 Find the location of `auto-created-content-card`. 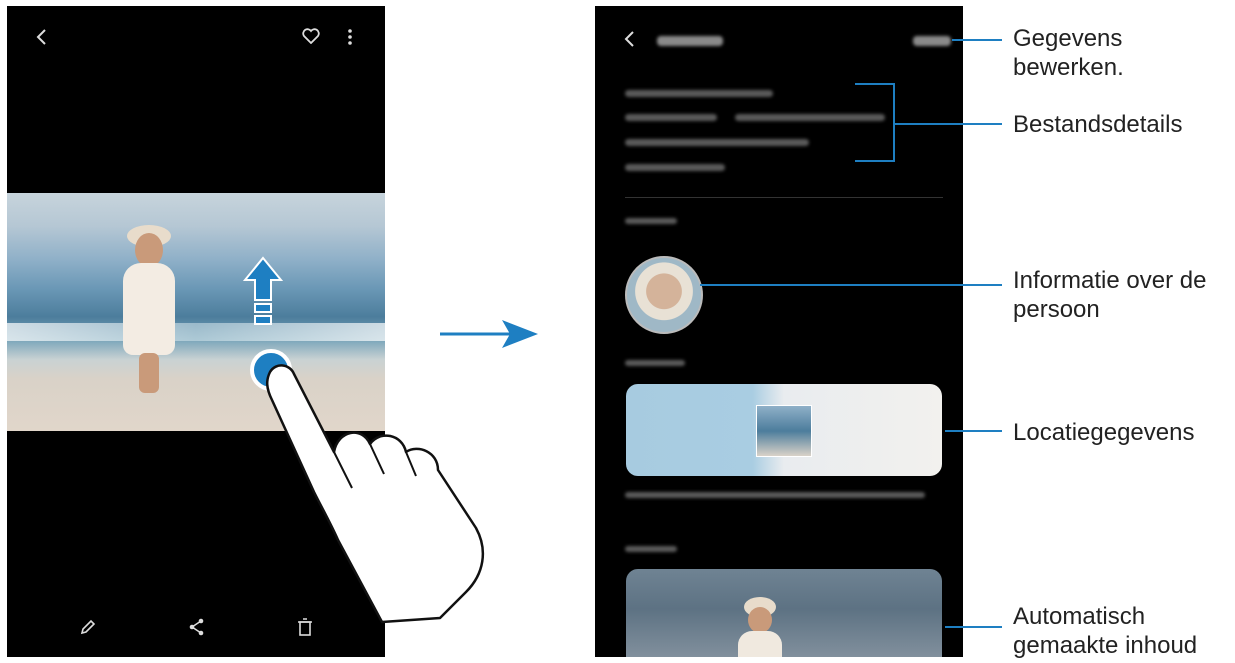

auto-created-content-card is located at coordinates (784, 613).